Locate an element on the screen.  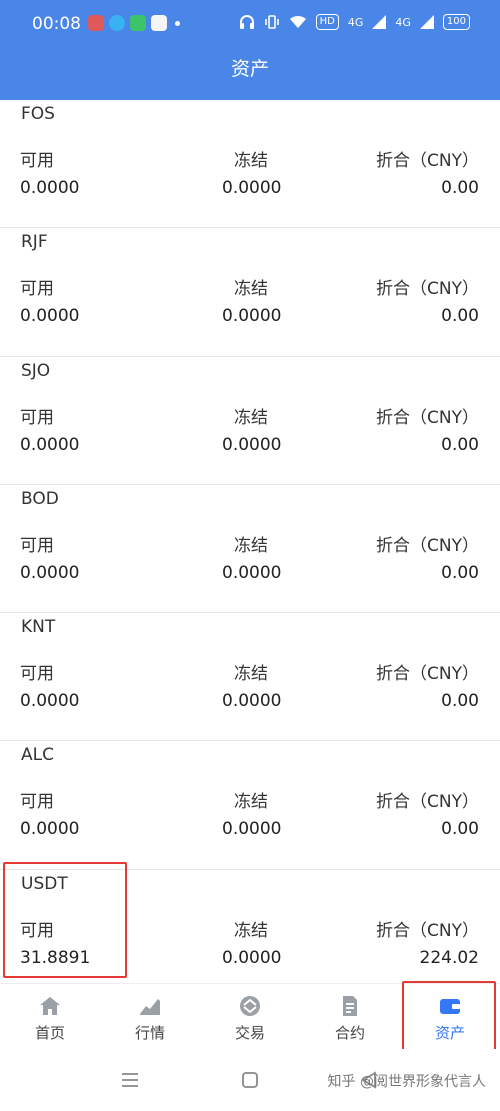
document-icon is located at coordinates (350, 1006).